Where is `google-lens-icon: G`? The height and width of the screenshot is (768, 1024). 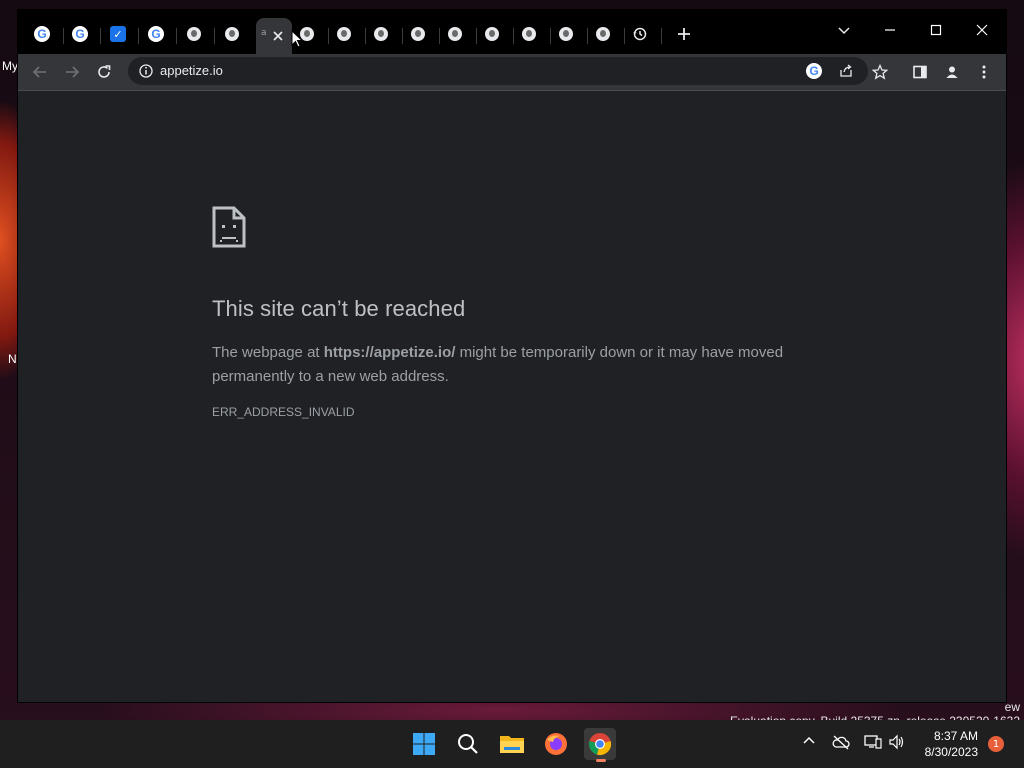
google-lens-icon: G is located at coordinates (814, 71).